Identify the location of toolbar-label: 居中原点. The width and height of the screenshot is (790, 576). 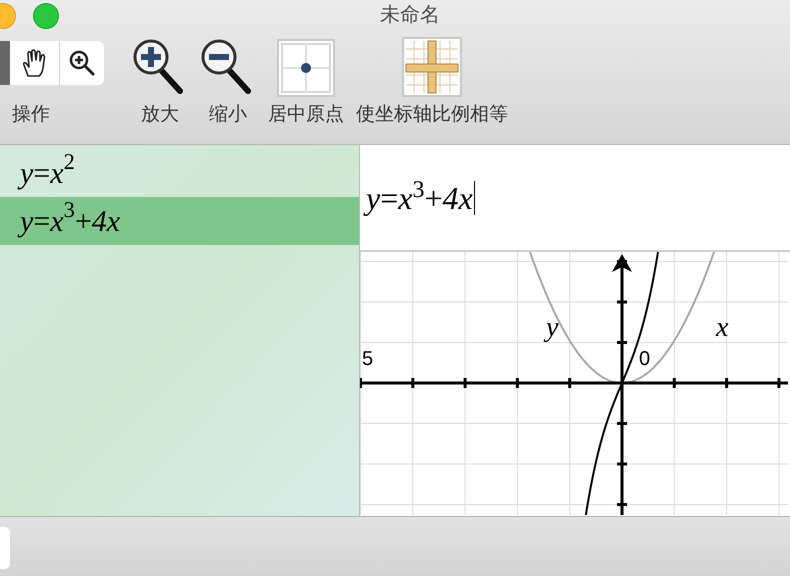
(306, 114).